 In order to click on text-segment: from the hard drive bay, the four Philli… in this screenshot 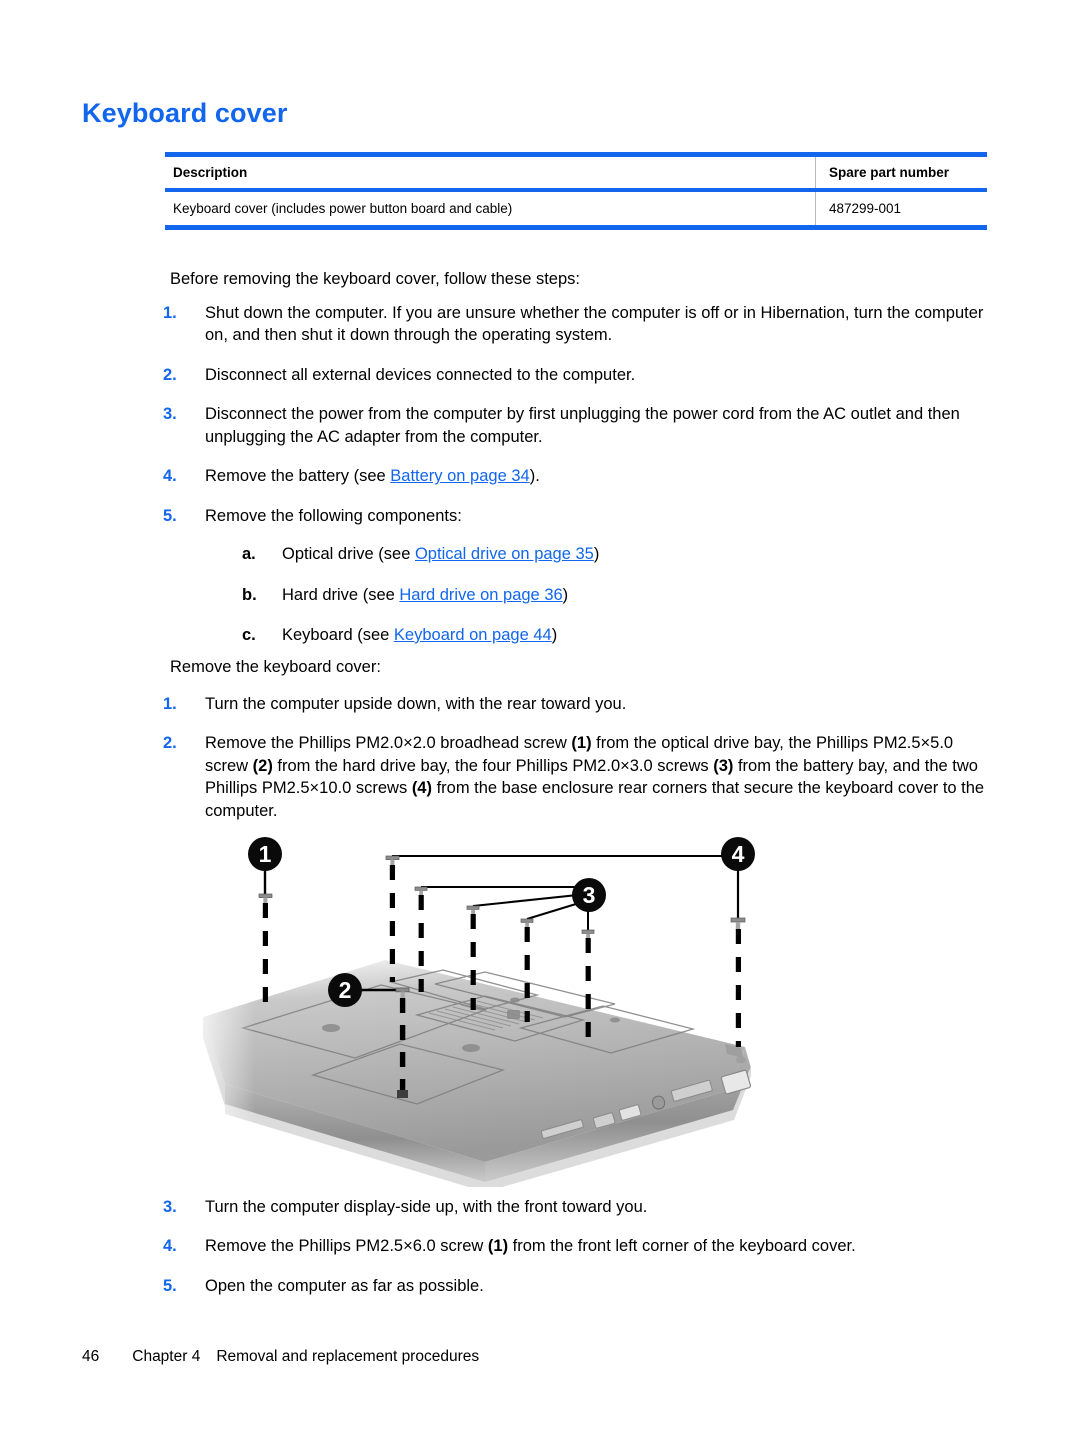, I will do `click(493, 765)`.